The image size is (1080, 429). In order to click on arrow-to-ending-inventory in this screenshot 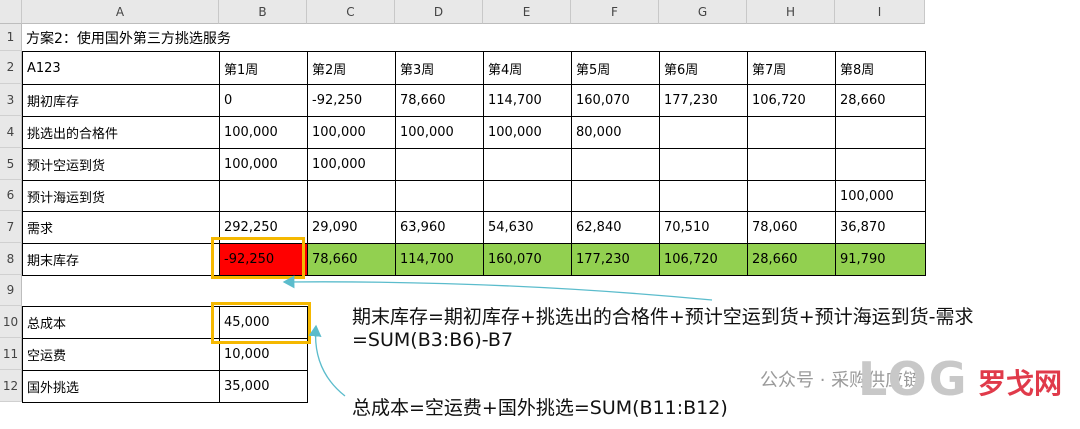, I will do `click(497, 288)`.